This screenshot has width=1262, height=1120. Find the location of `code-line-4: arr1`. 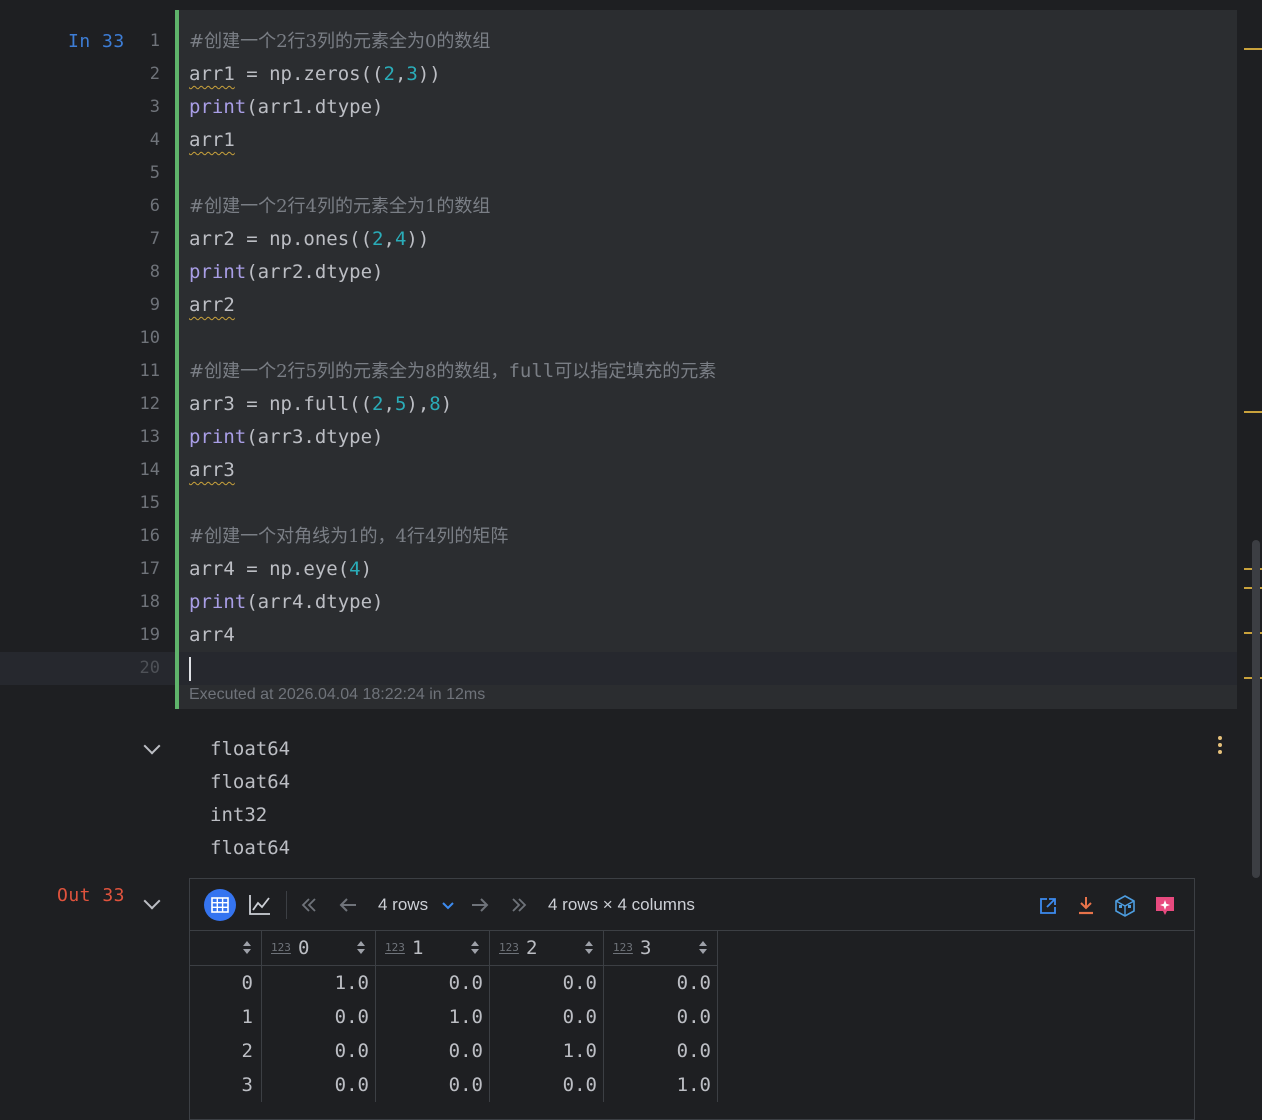

code-line-4: arr1 is located at coordinates (212, 140).